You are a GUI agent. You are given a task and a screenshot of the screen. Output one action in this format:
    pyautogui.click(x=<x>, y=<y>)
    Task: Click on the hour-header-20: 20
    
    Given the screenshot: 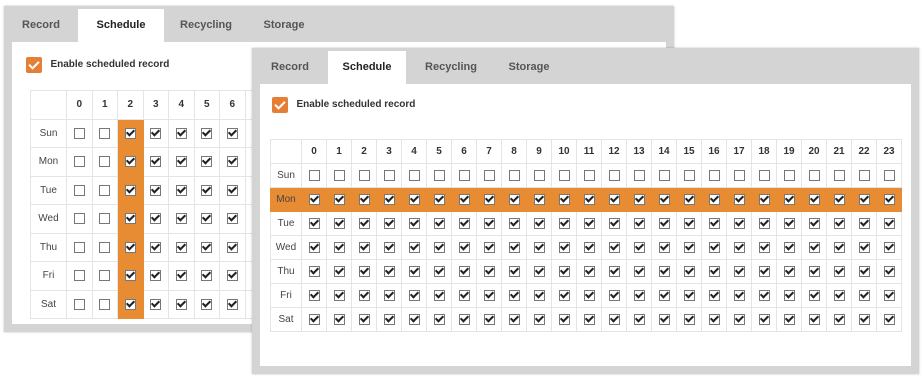 What is the action you would take?
    pyautogui.click(x=814, y=151)
    